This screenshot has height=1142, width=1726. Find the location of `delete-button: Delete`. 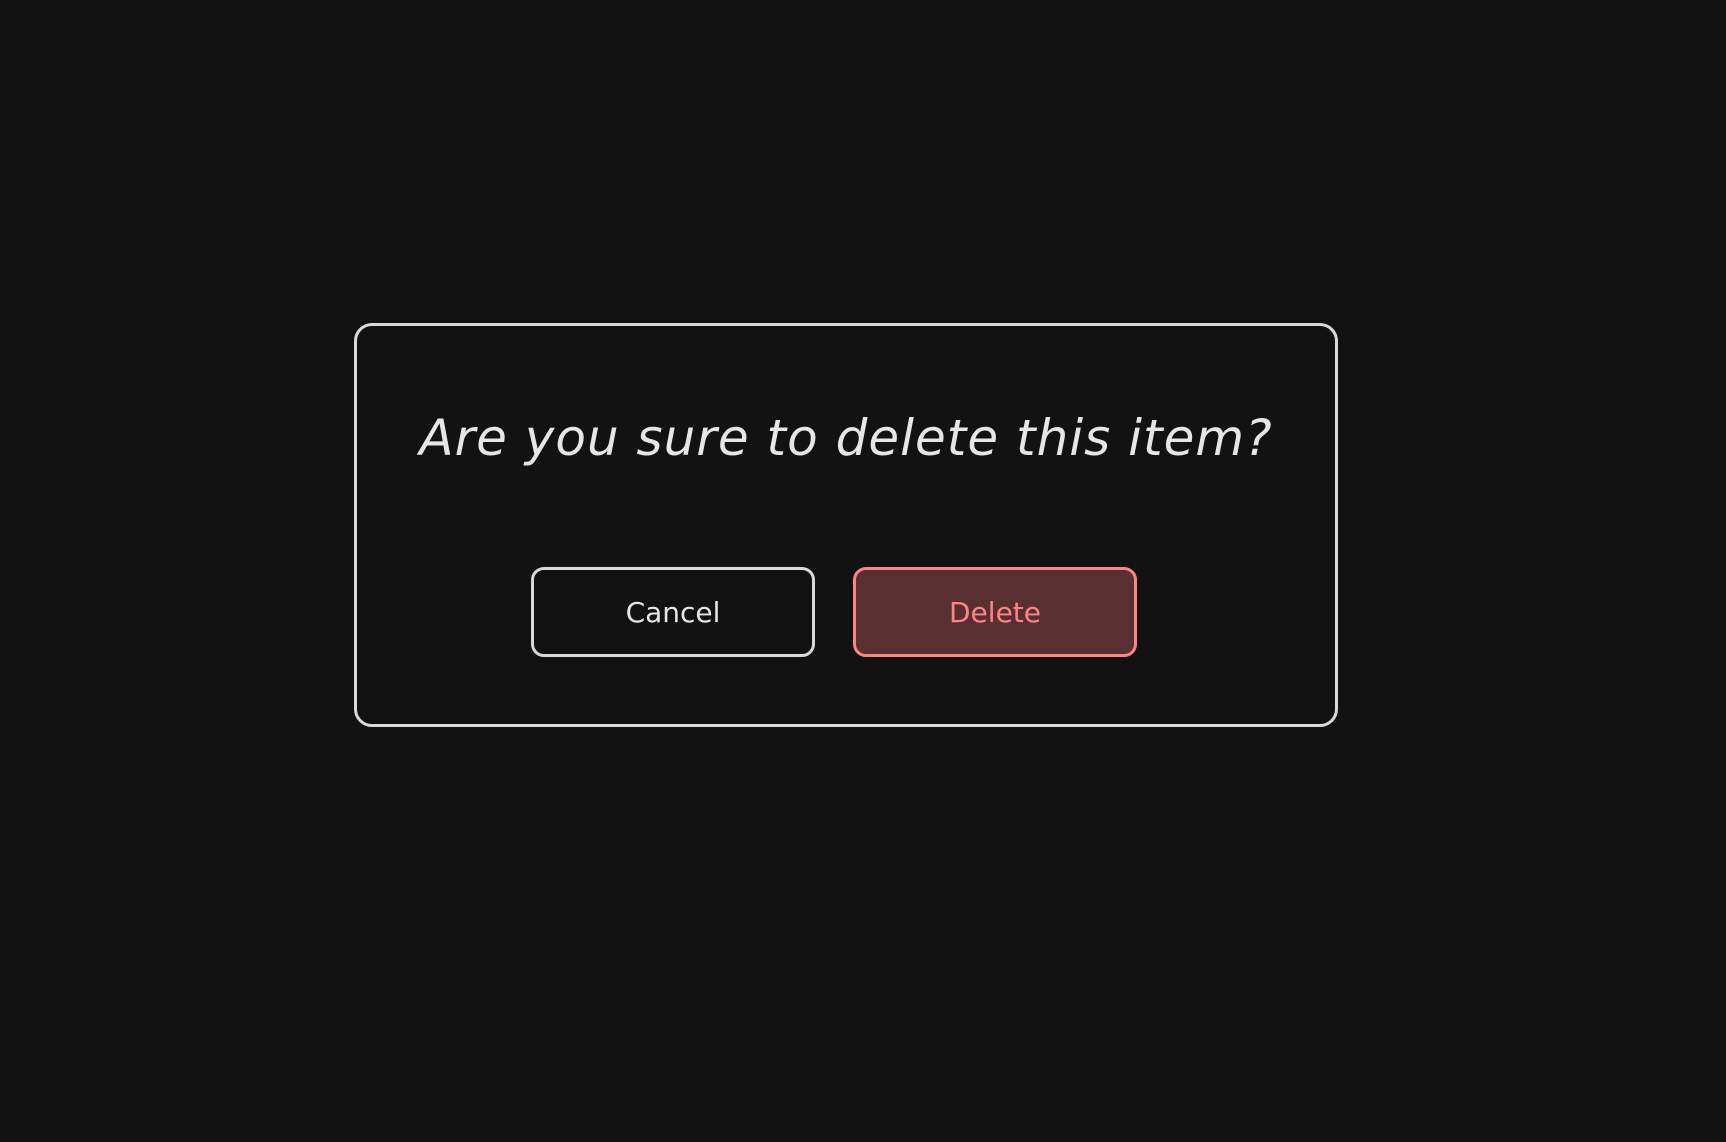

delete-button: Delete is located at coordinates (995, 612).